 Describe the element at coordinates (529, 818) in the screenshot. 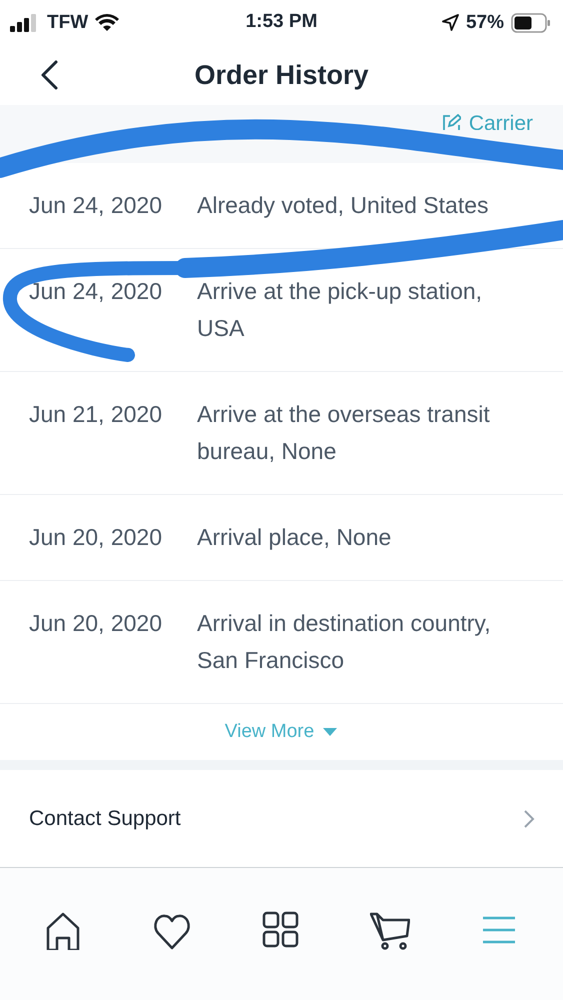

I see `chevron-right-icon` at that location.